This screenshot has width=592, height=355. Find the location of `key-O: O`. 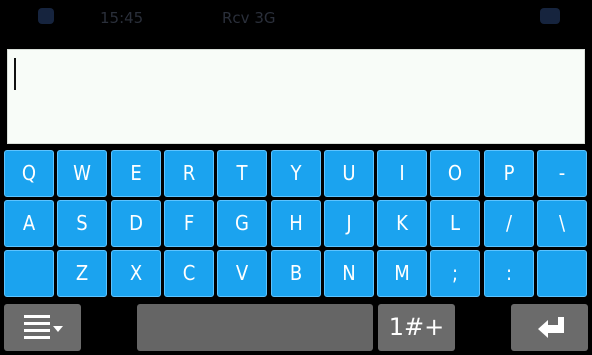

key-O: O is located at coordinates (455, 173).